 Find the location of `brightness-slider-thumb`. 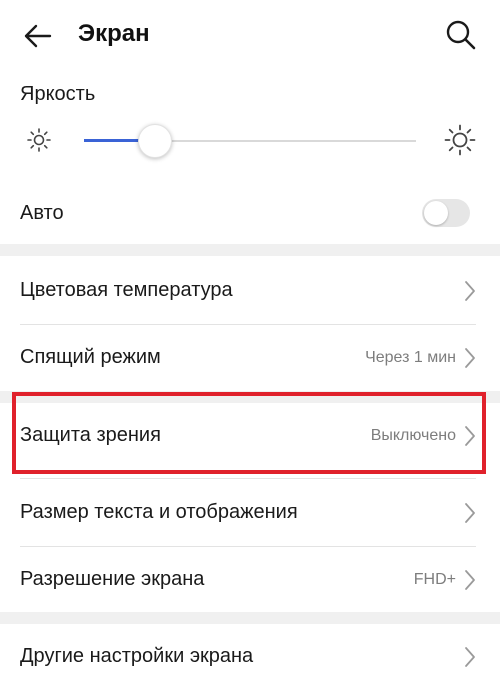

brightness-slider-thumb is located at coordinates (154, 141).